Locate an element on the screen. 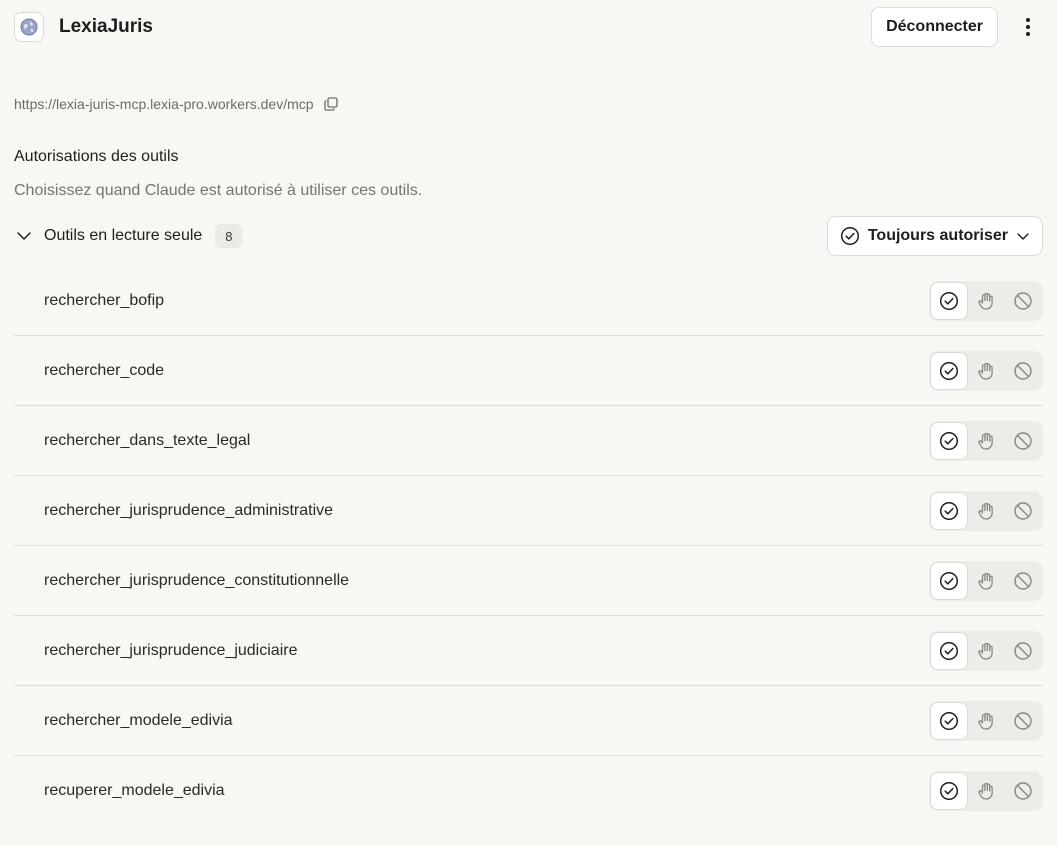  group-policy-dropdown: Toujours autoriser is located at coordinates (934, 236).